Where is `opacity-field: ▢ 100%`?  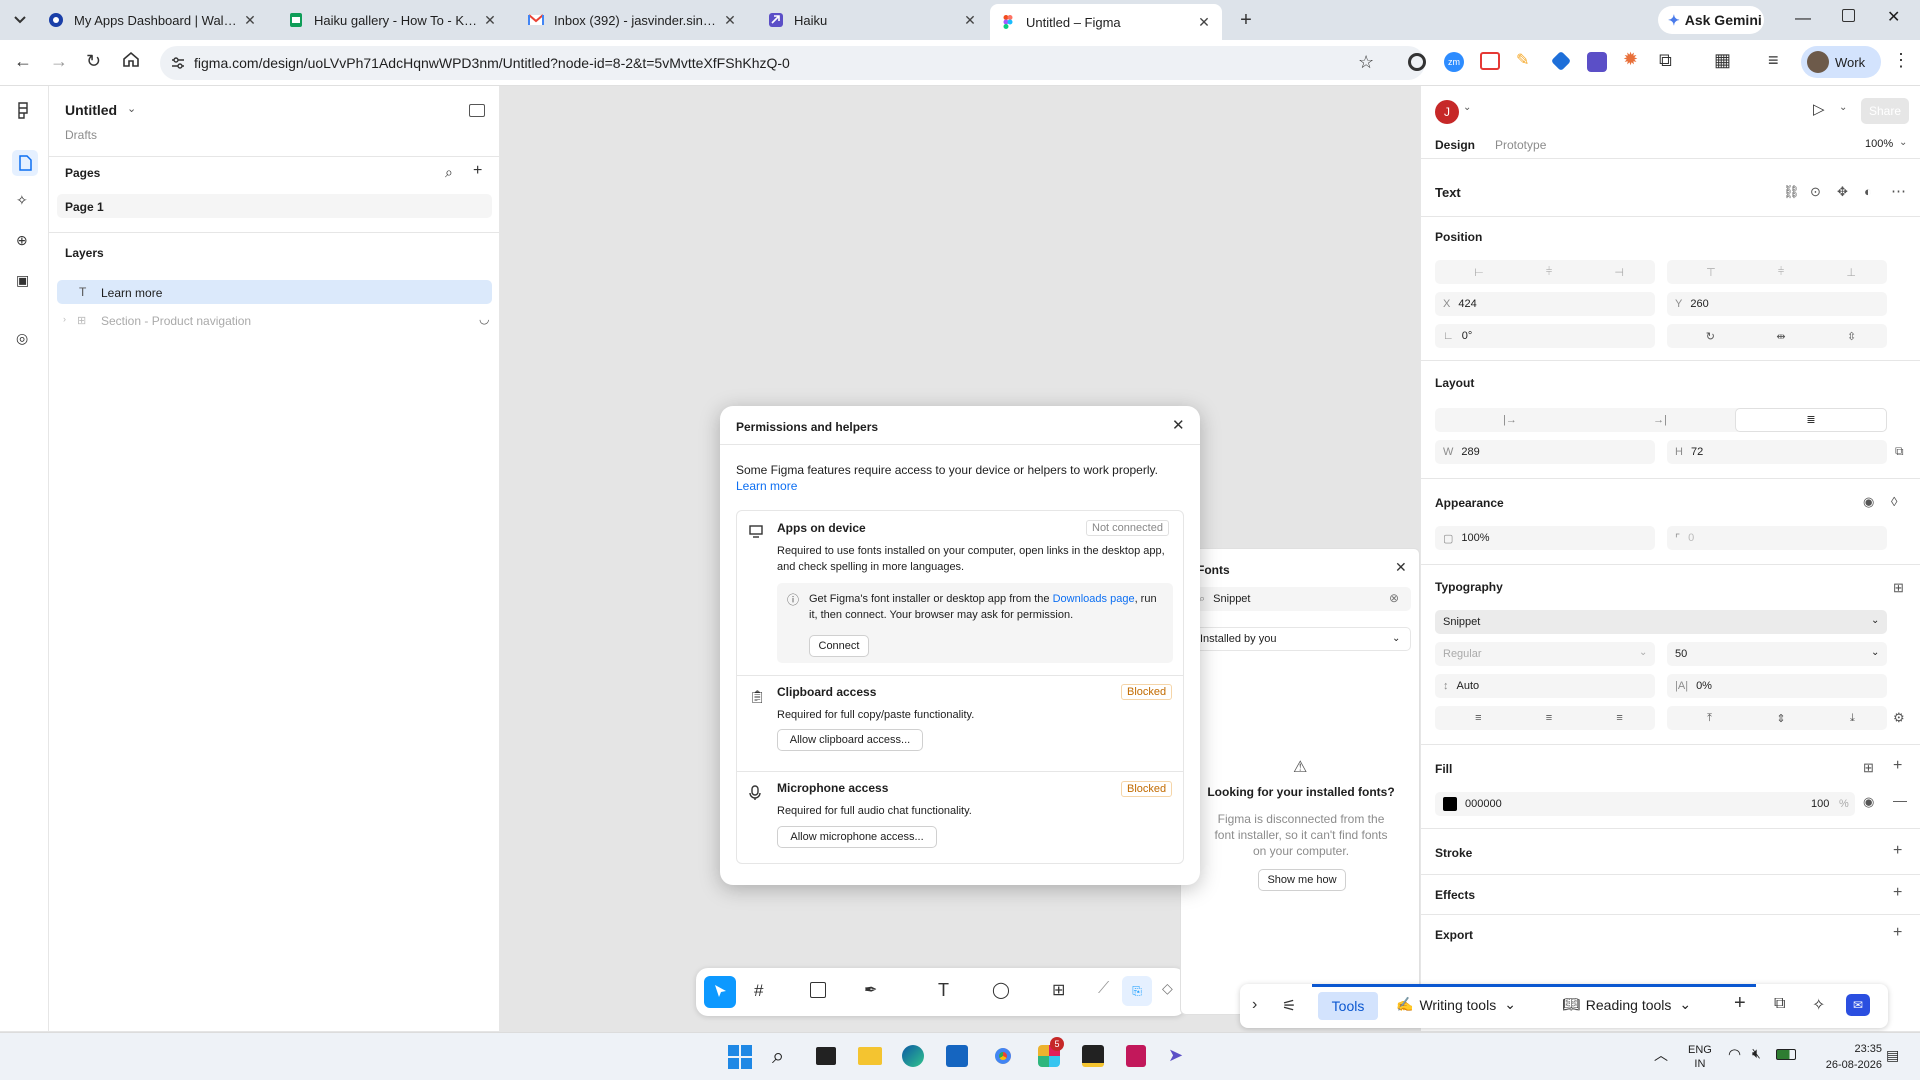
opacity-field: ▢ 100% is located at coordinates (1545, 538).